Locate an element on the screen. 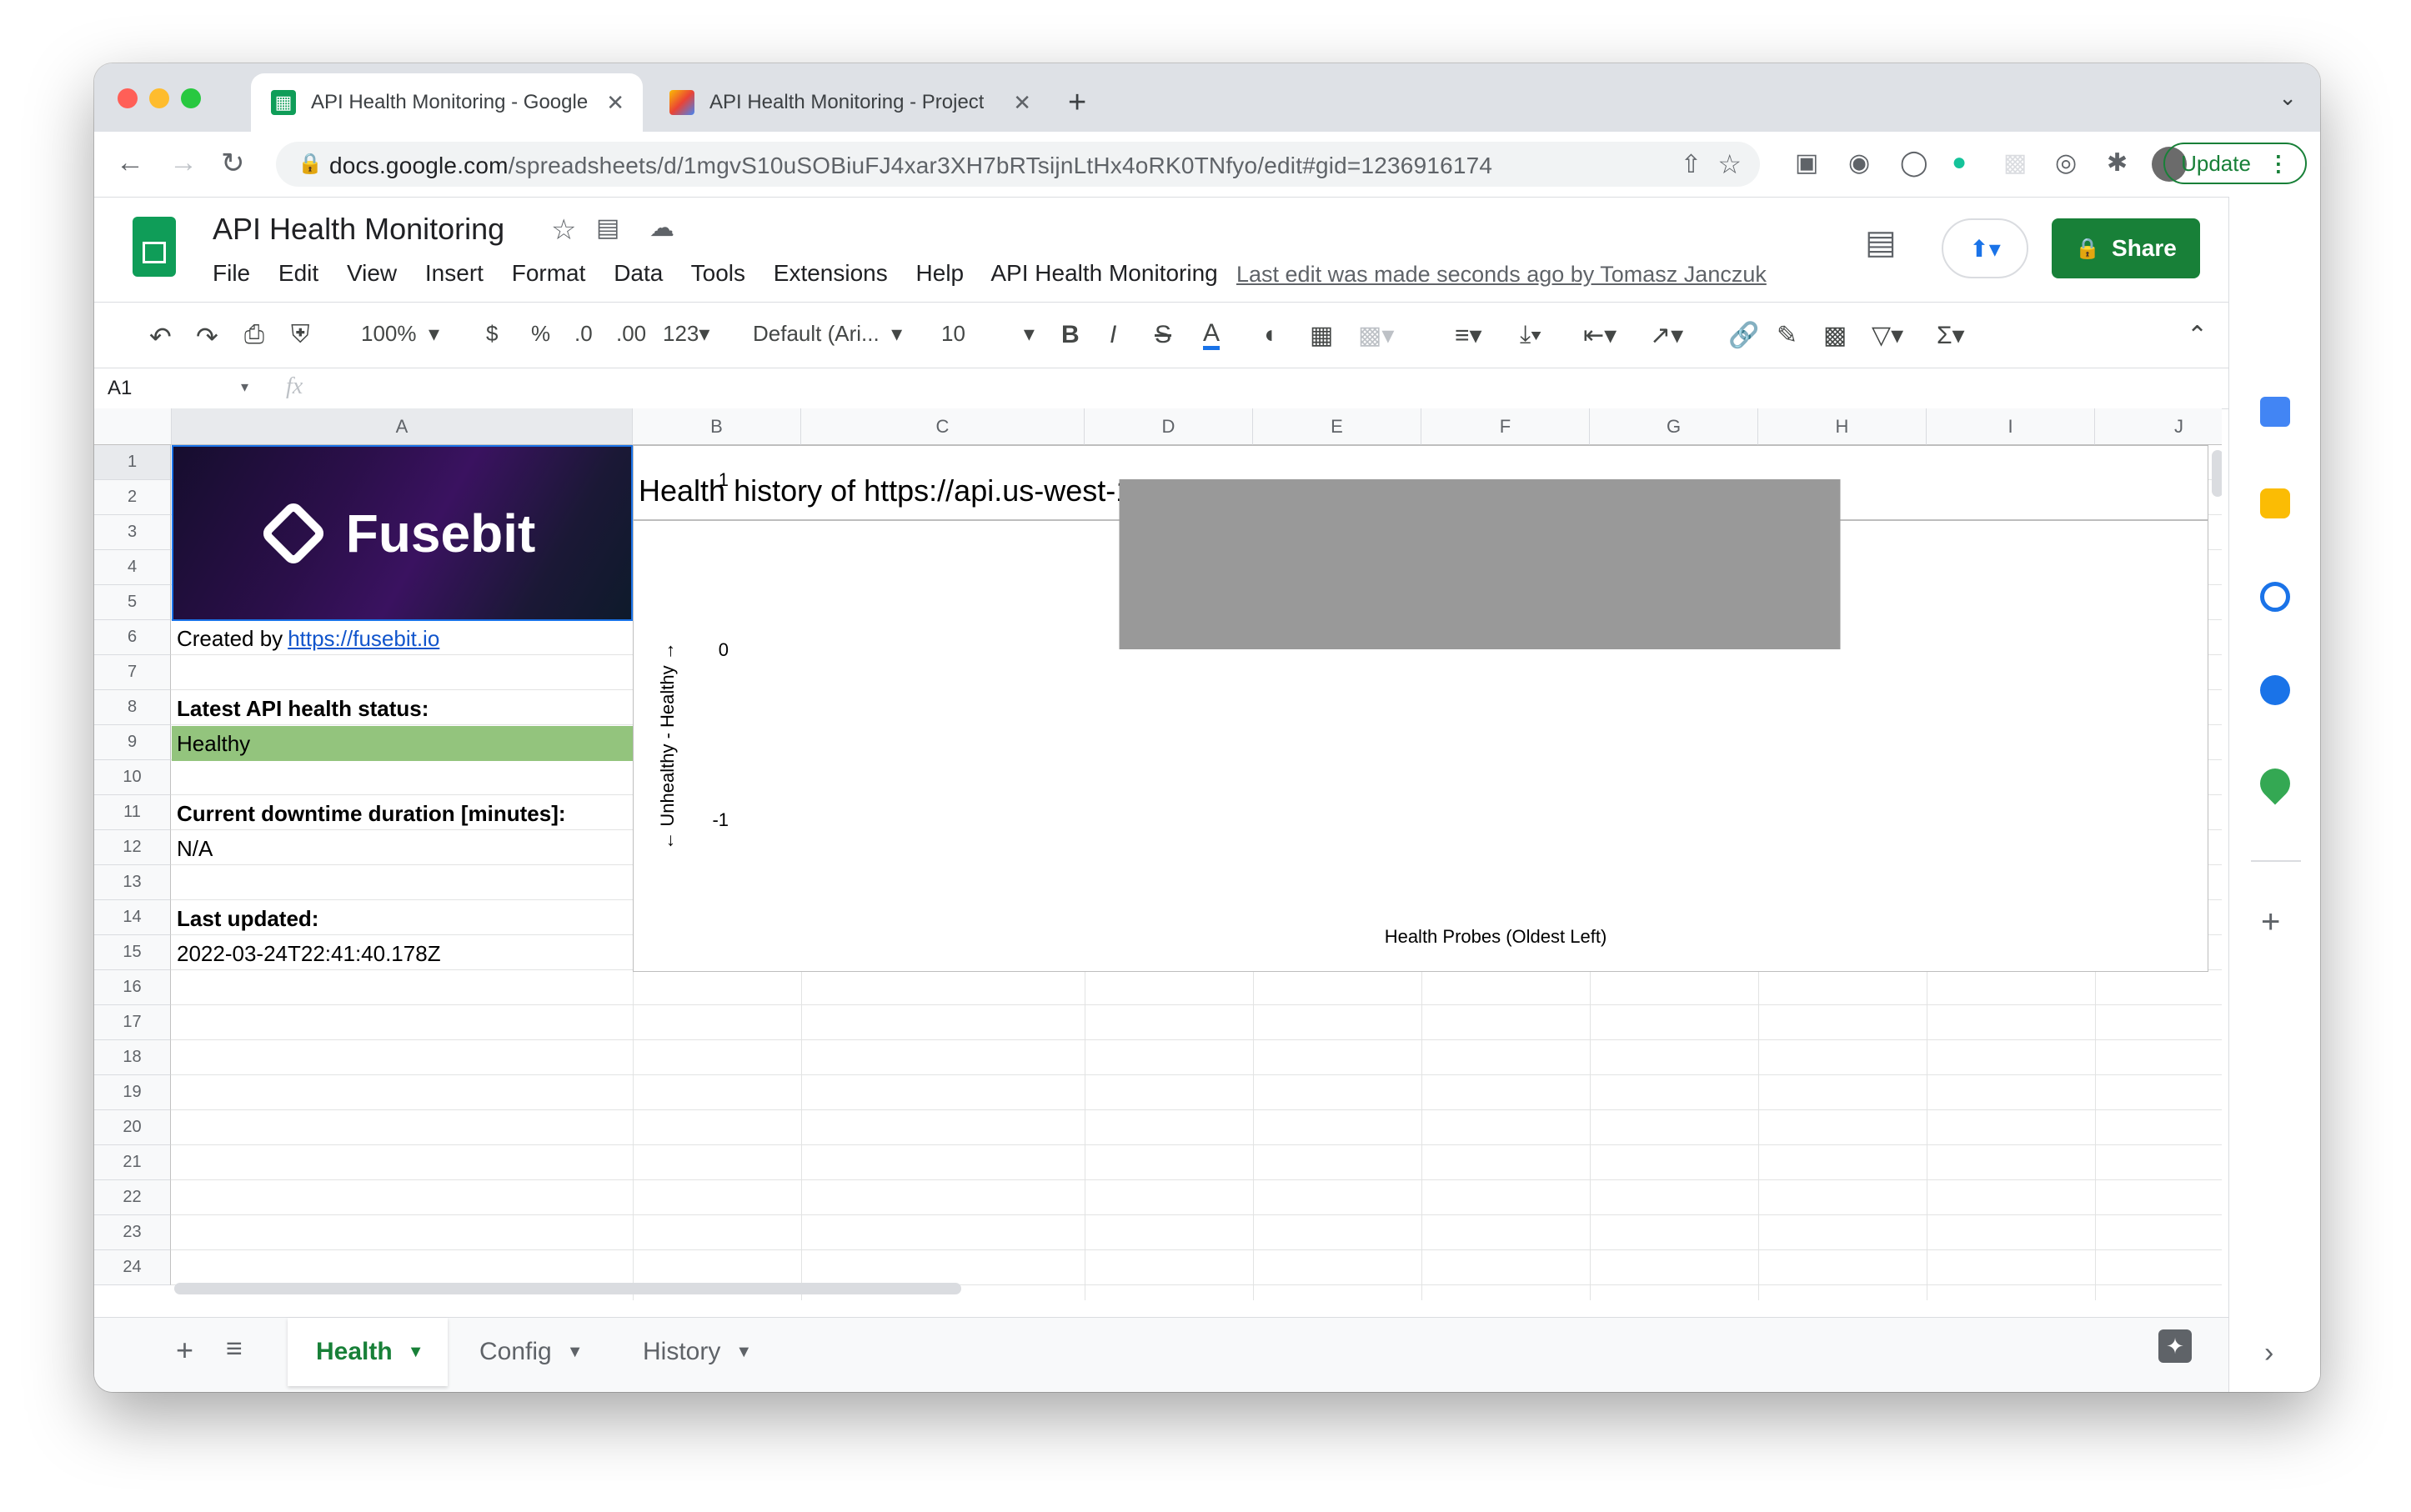 The image size is (2411, 1512). browser-tab-active: ▦ API Health Monitoring - Google ✕ is located at coordinates (447, 102).